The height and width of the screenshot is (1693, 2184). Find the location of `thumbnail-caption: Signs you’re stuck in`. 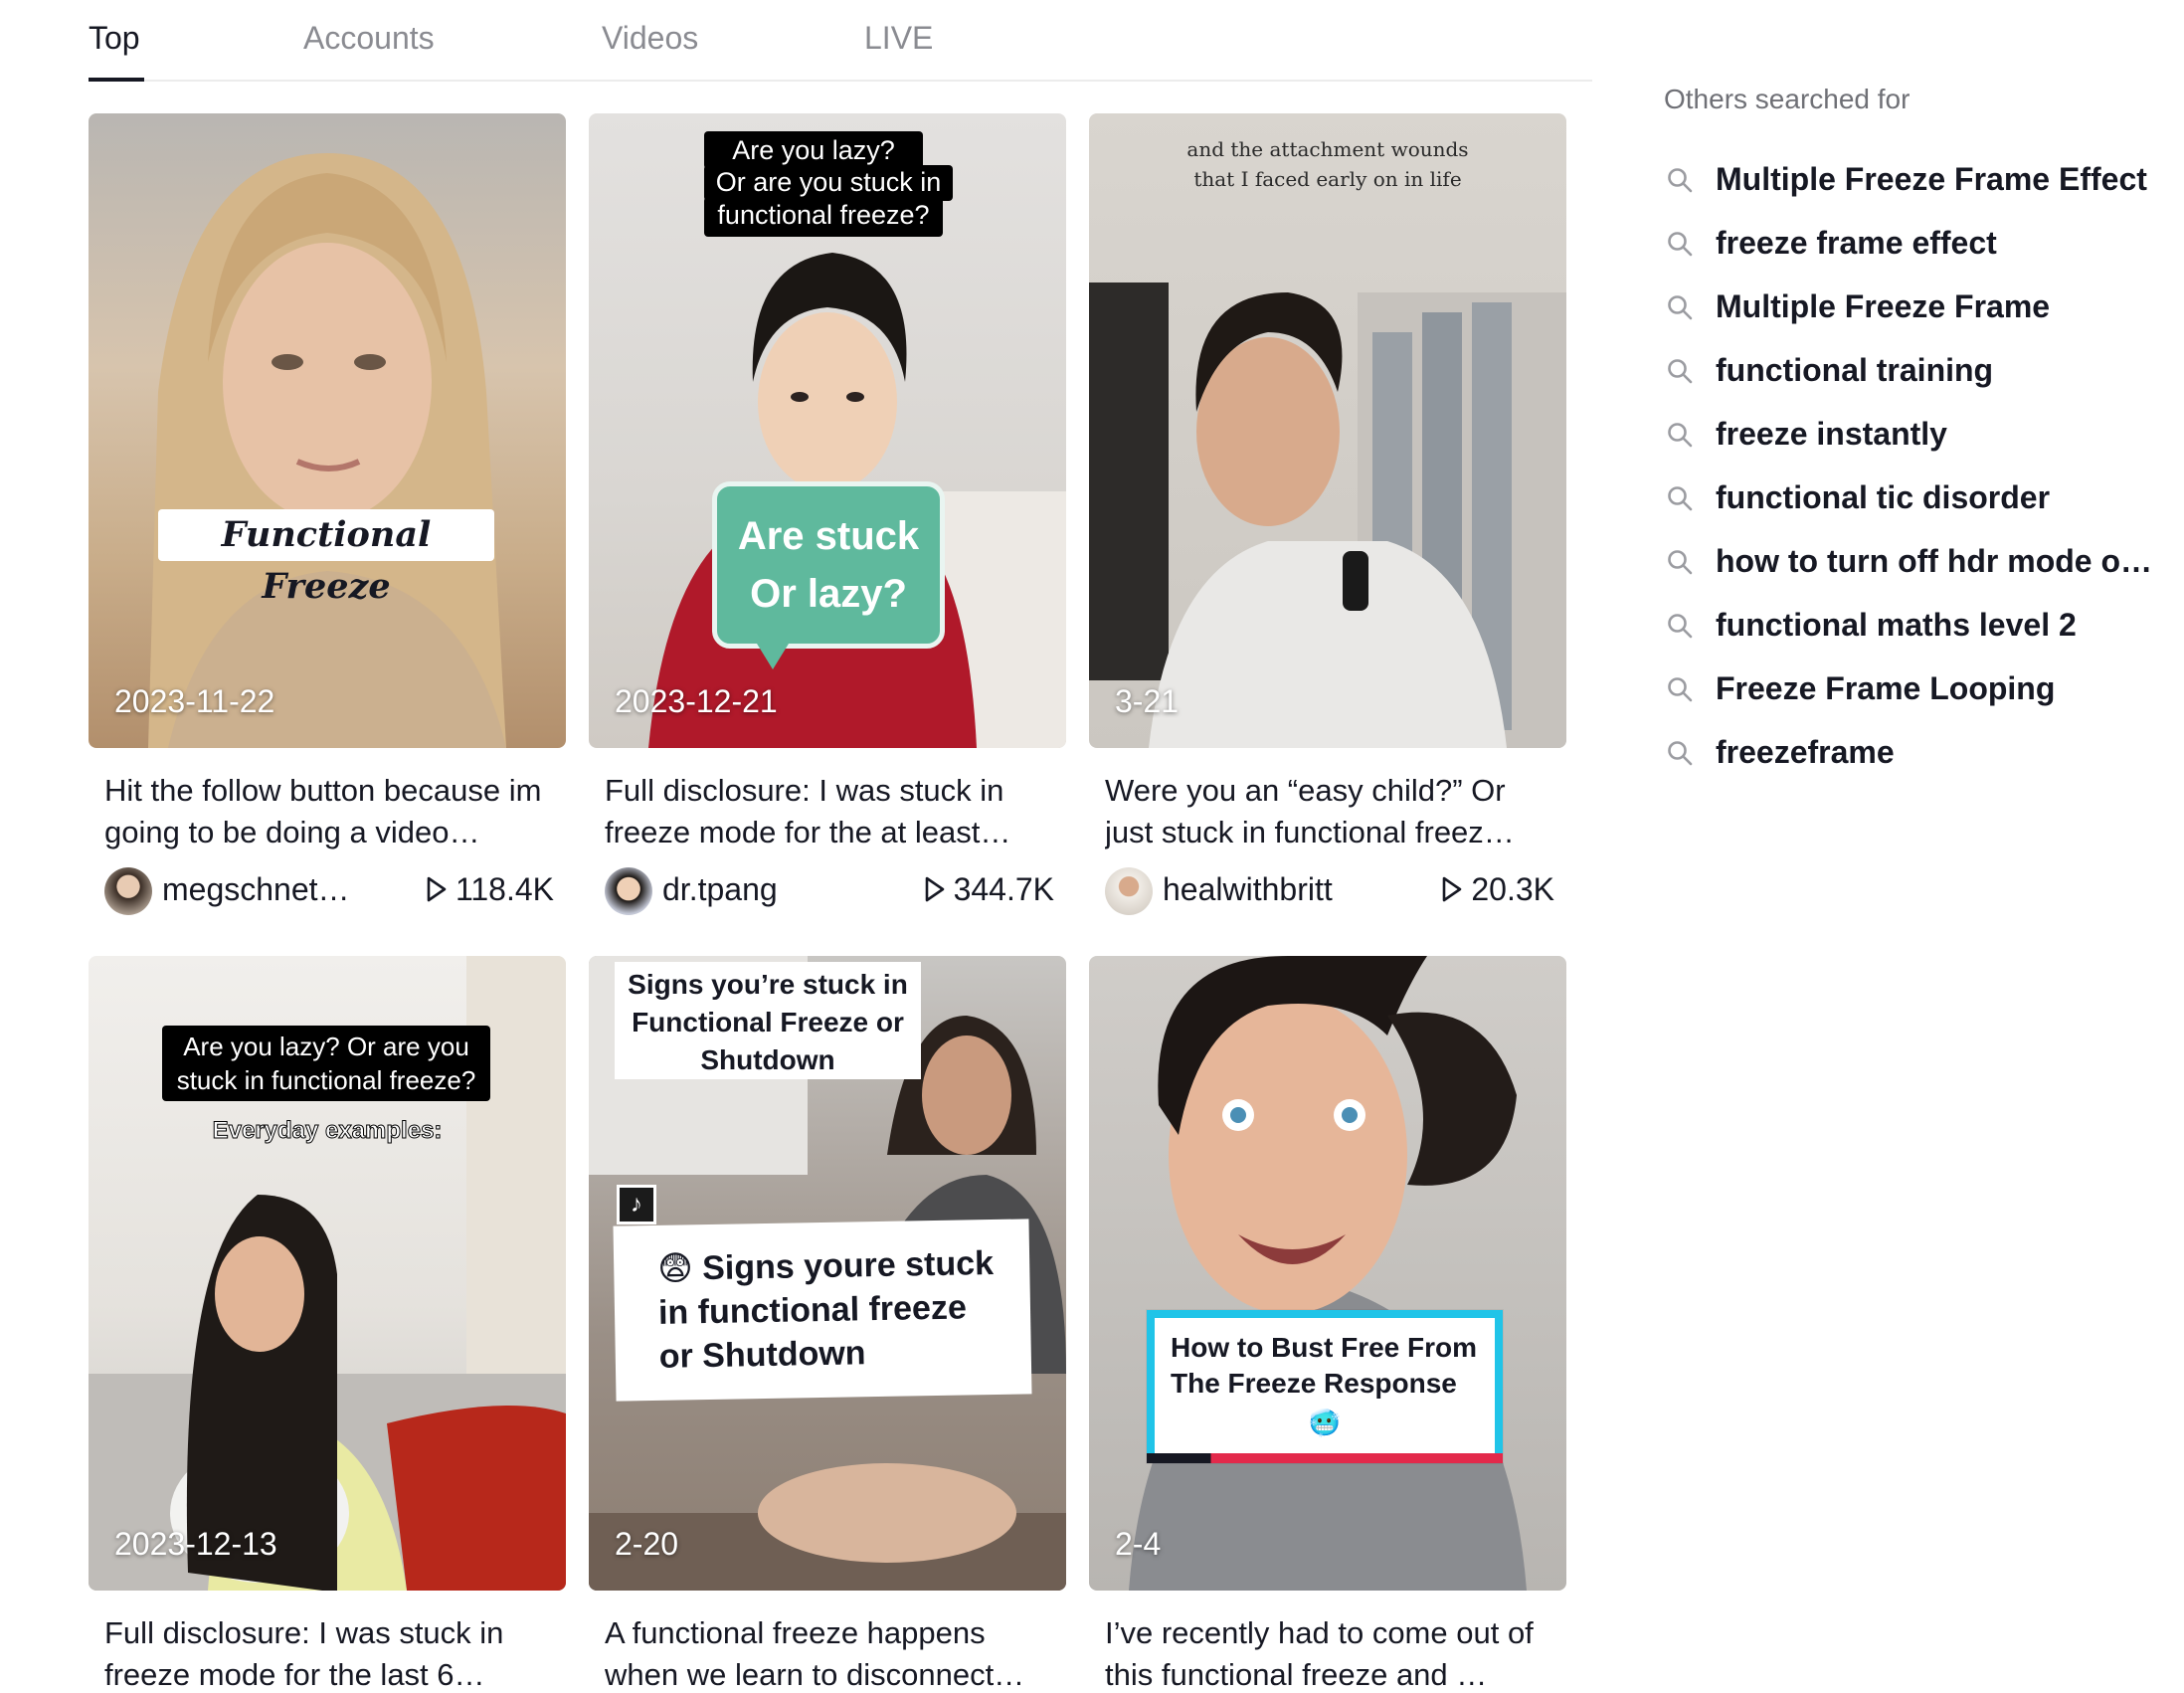

thumbnail-caption: Signs you’re stuck in is located at coordinates (768, 984).